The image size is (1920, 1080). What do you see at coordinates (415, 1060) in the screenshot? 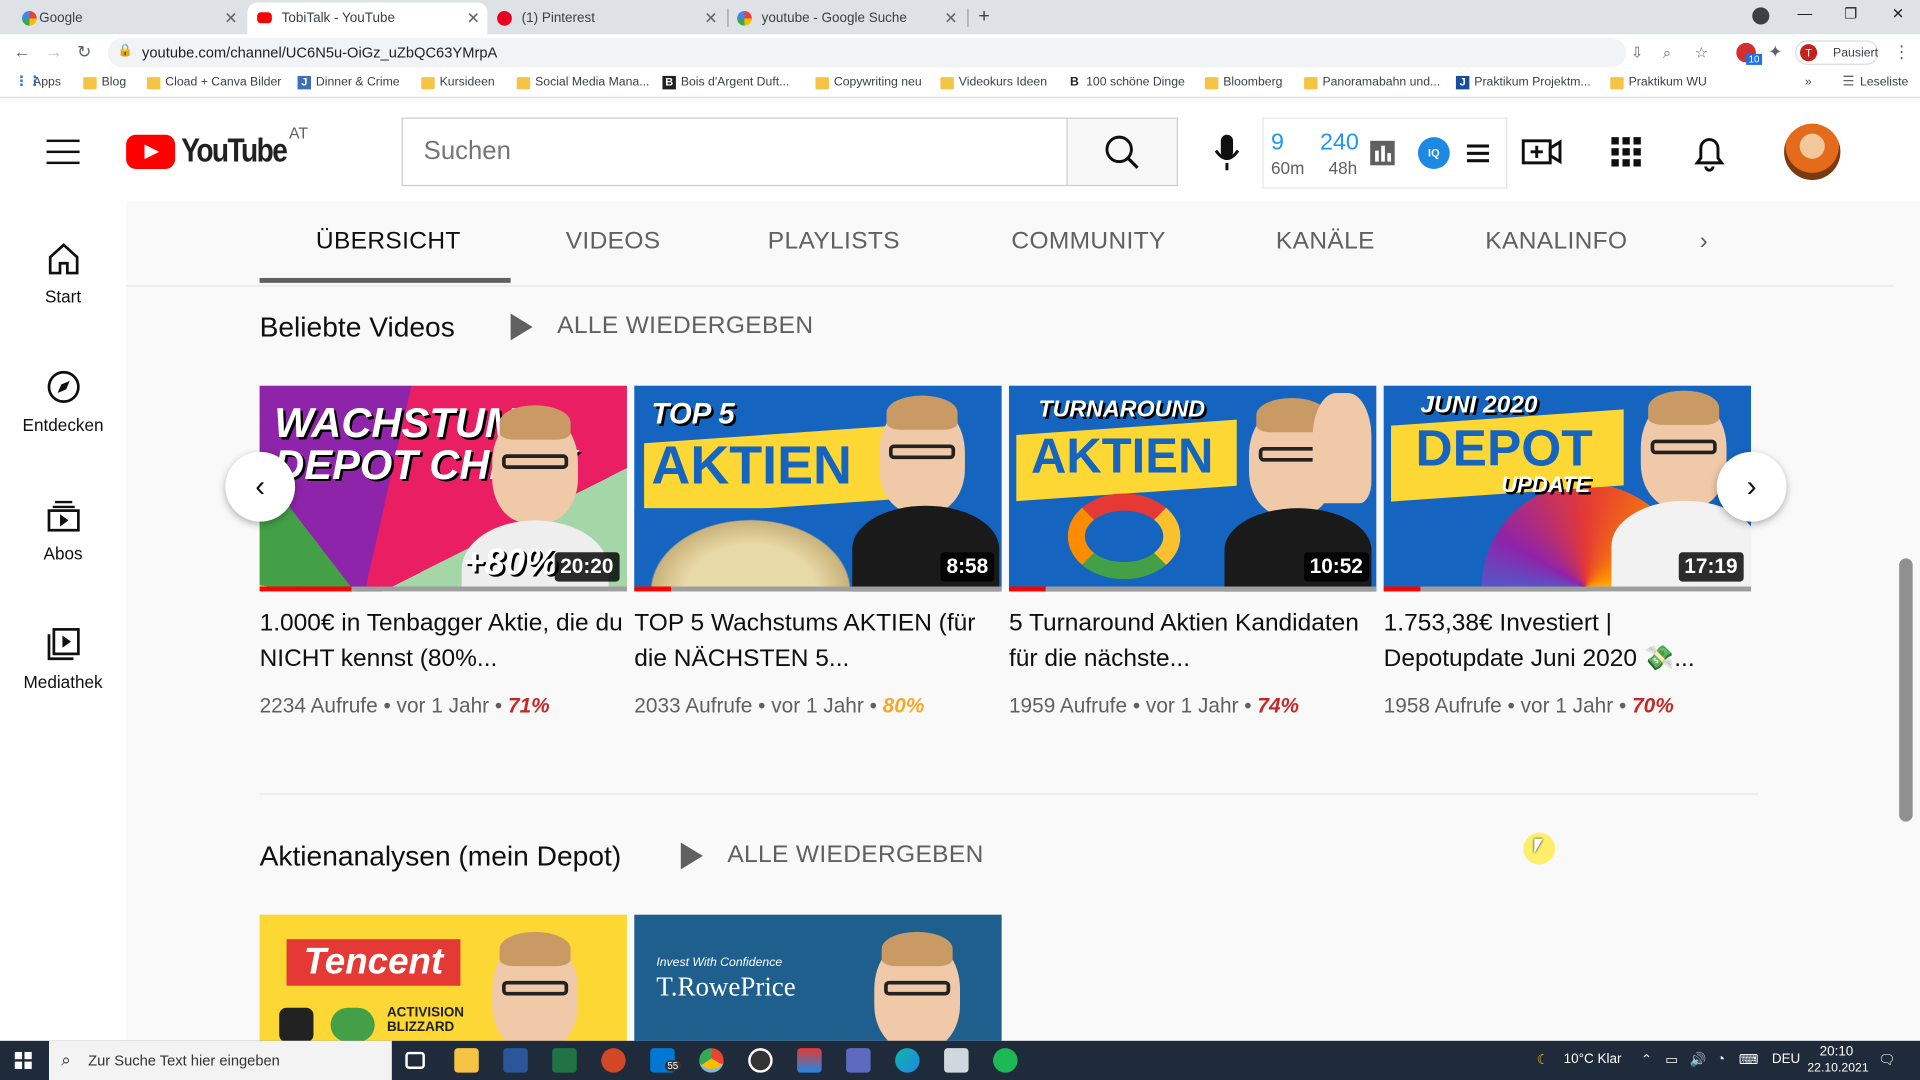
I see `task-view-icon` at bounding box center [415, 1060].